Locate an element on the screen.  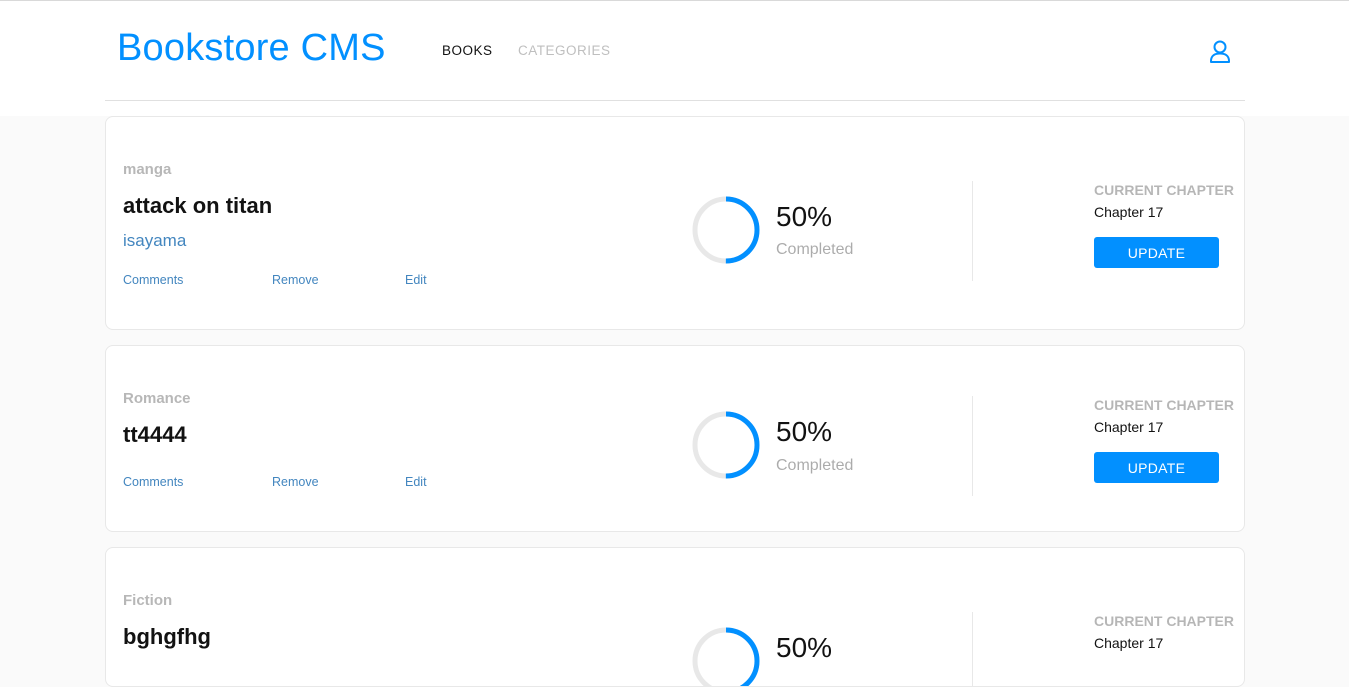
header-bar: Bookstore CMS BOOKS CATEGORIES is located at coordinates (675, 51).